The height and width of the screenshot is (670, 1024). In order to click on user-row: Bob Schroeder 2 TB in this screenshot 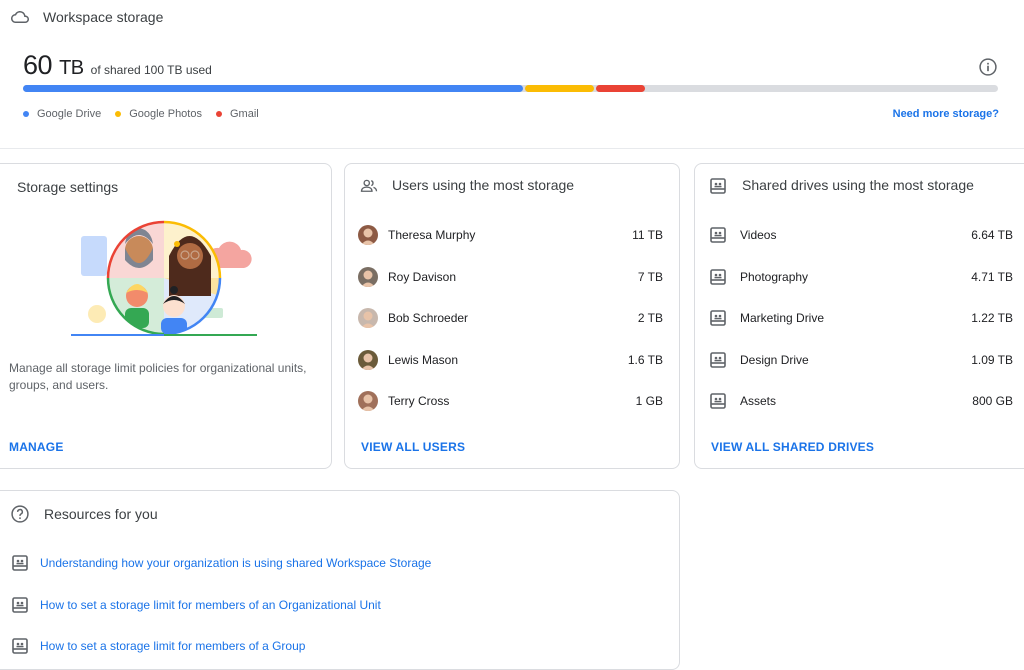, I will do `click(512, 318)`.